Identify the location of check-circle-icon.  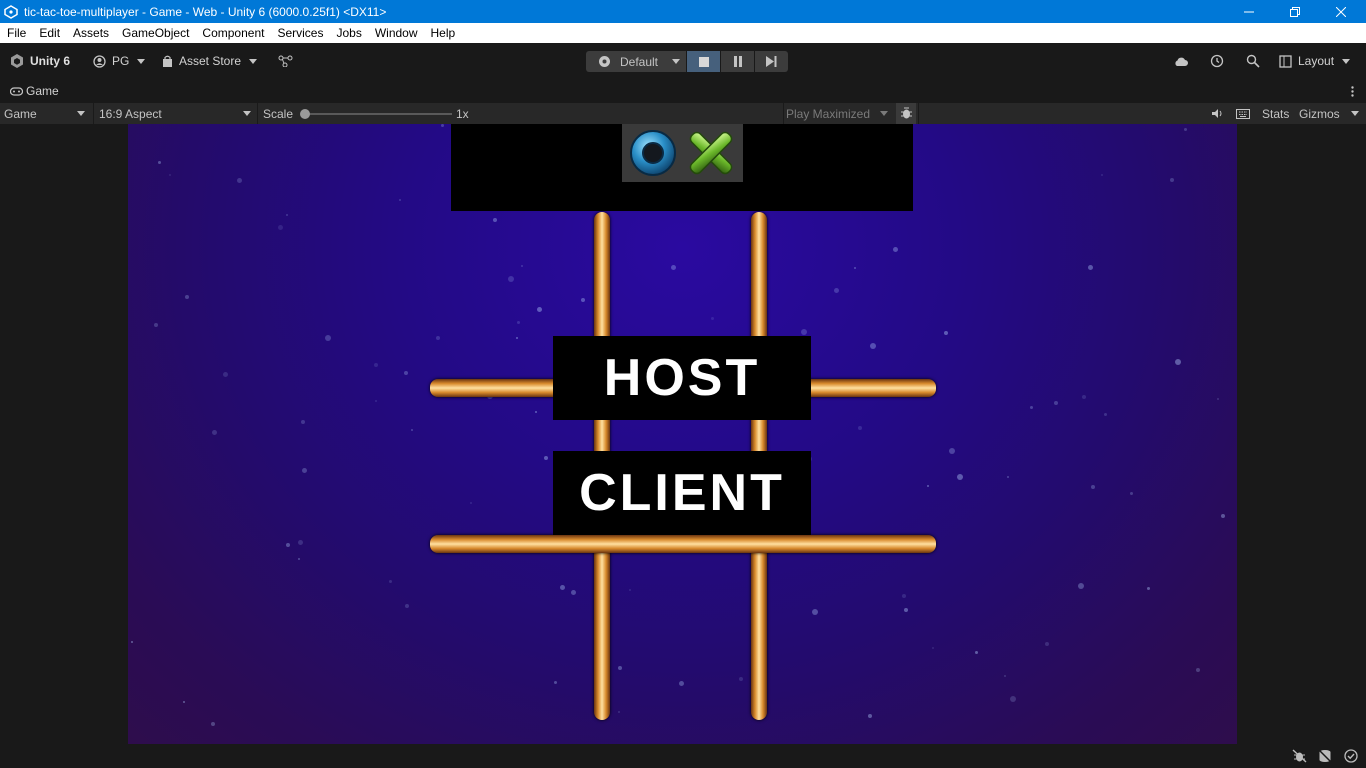
(1351, 756).